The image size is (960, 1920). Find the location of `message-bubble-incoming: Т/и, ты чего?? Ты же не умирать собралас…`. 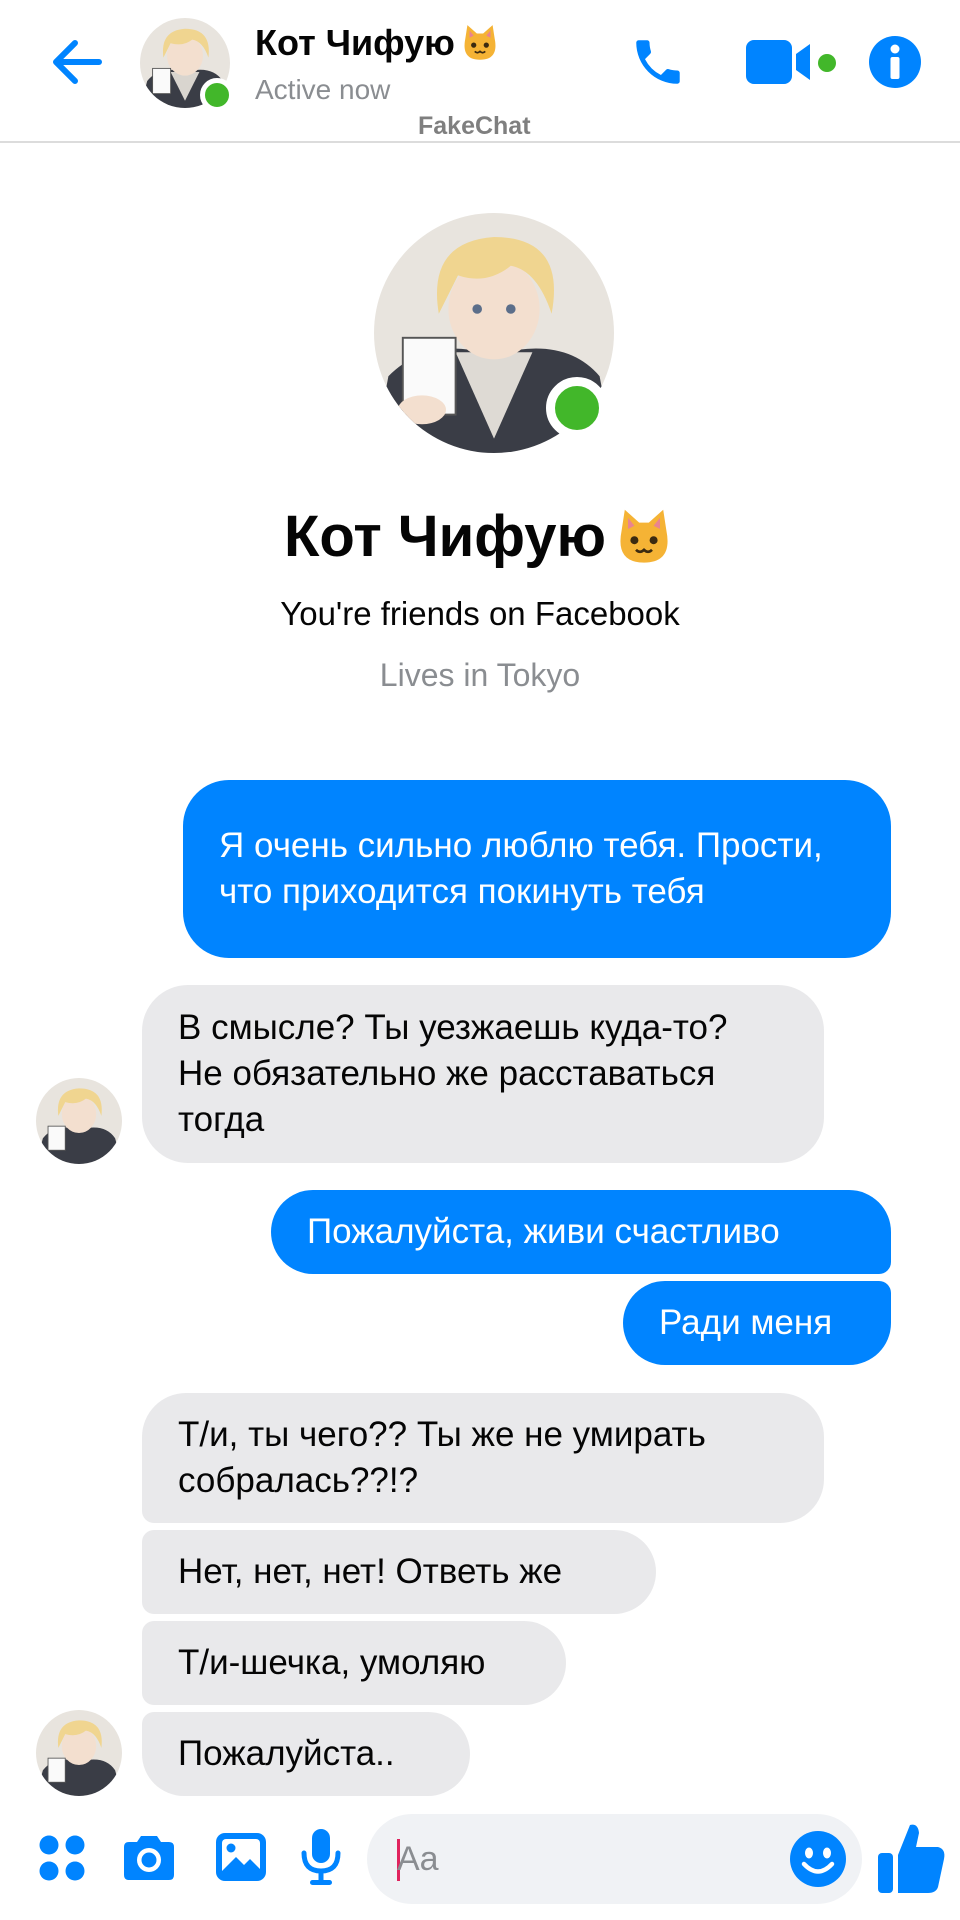

message-bubble-incoming: Т/и, ты чего?? Ты же не умирать собралас… is located at coordinates (483, 1458).